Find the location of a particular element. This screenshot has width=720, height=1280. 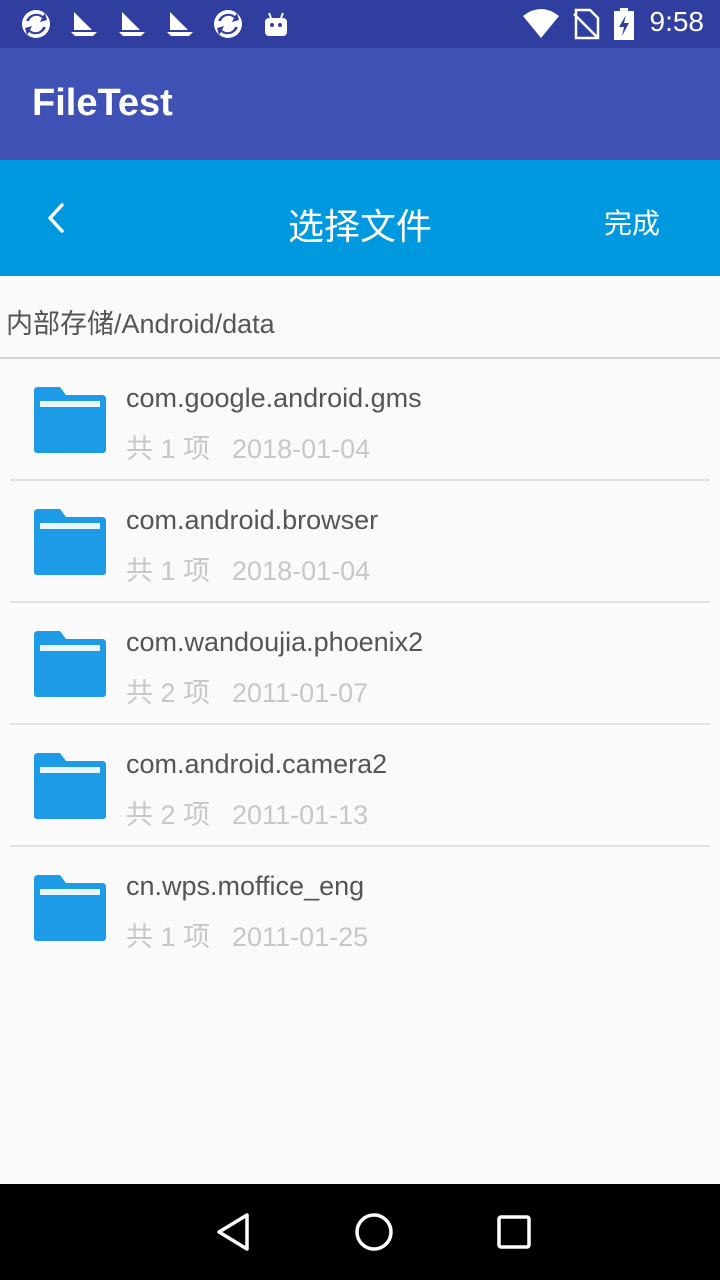

nav-recents-button is located at coordinates (514, 1232).